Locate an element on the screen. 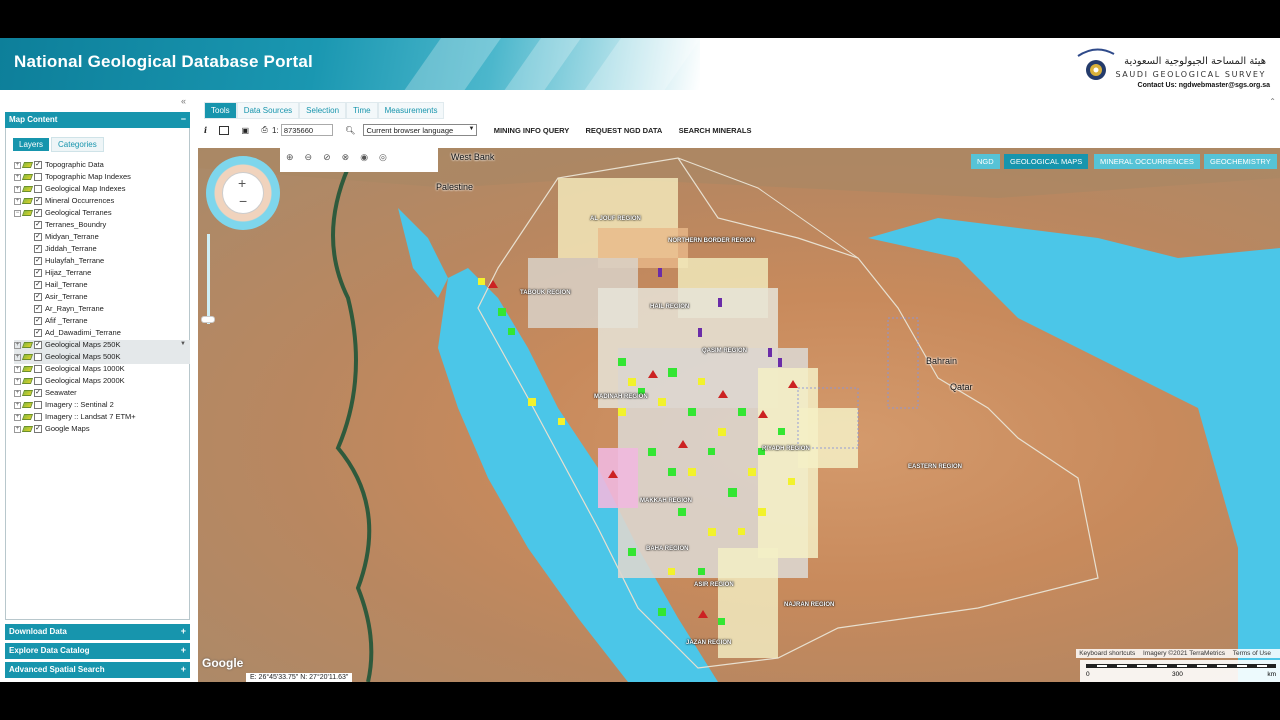 This screenshot has width=1280, height=720. collapse-toolbar-icon: ⌃ is located at coordinates (1272, 101).